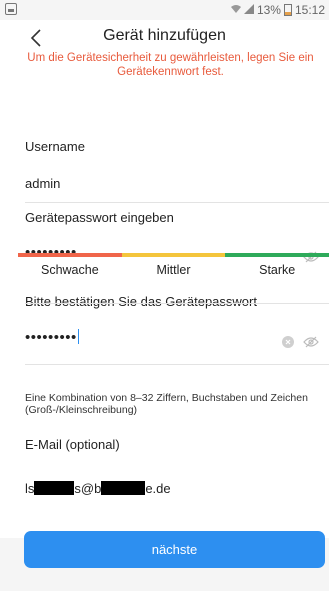  I want to click on confirm-password-value: •••••••••, so click(51, 337).